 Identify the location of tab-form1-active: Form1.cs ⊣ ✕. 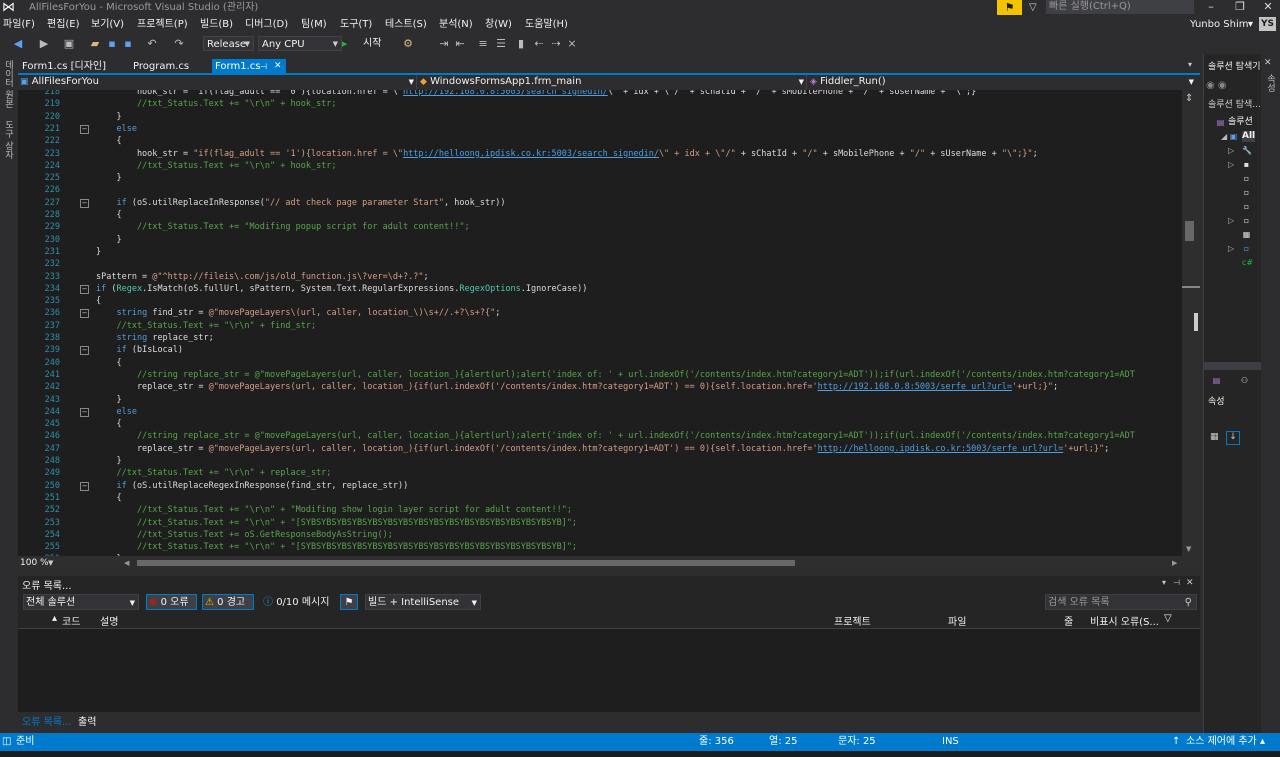
(249, 66).